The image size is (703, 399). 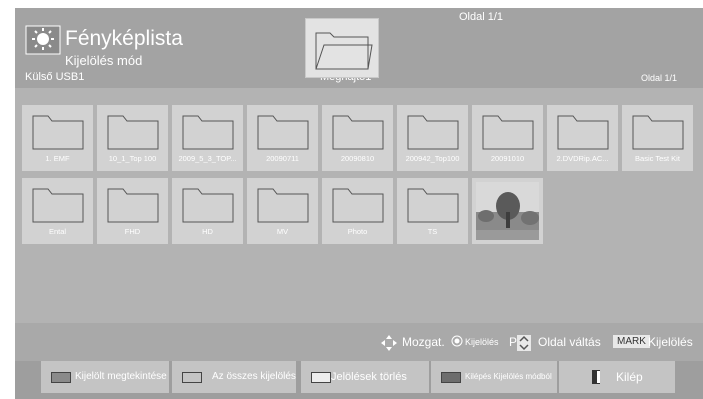 What do you see at coordinates (508, 376) in the screenshot?
I see `exit-mark-mode-label: Kilépés Kijelölés módból` at bounding box center [508, 376].